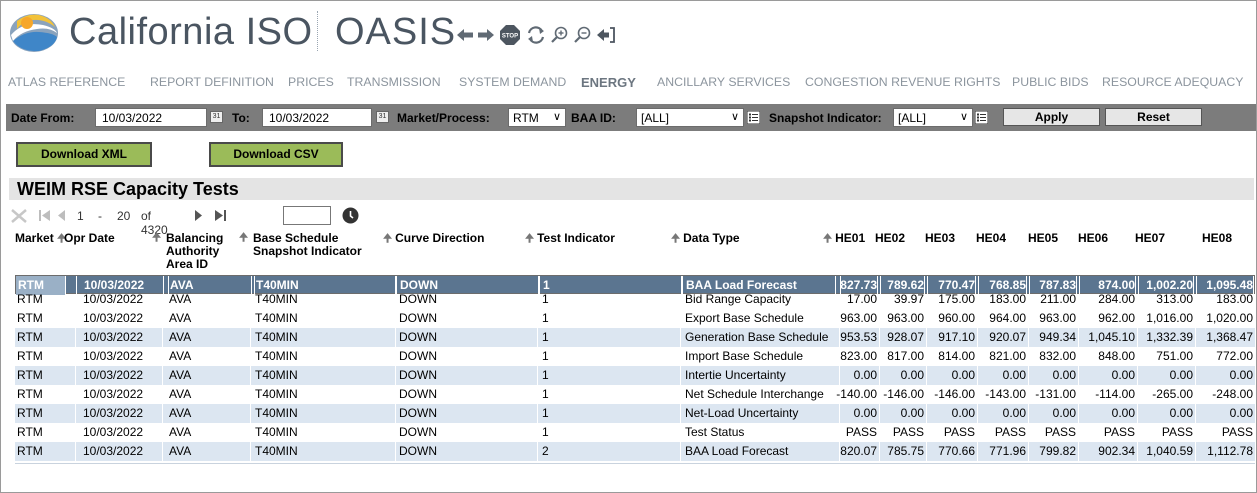  What do you see at coordinates (1014, 413) in the screenshot?
I see `cell-he04: 0.00` at bounding box center [1014, 413].